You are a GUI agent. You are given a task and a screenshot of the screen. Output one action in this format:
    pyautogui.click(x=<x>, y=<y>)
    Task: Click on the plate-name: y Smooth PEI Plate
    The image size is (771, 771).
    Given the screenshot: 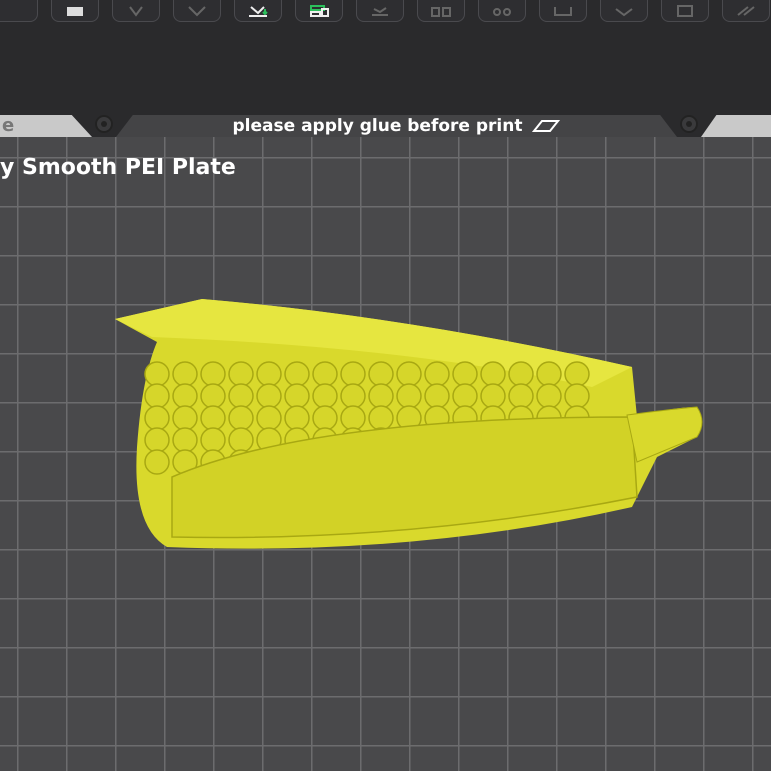 What is the action you would take?
    pyautogui.click(x=118, y=167)
    